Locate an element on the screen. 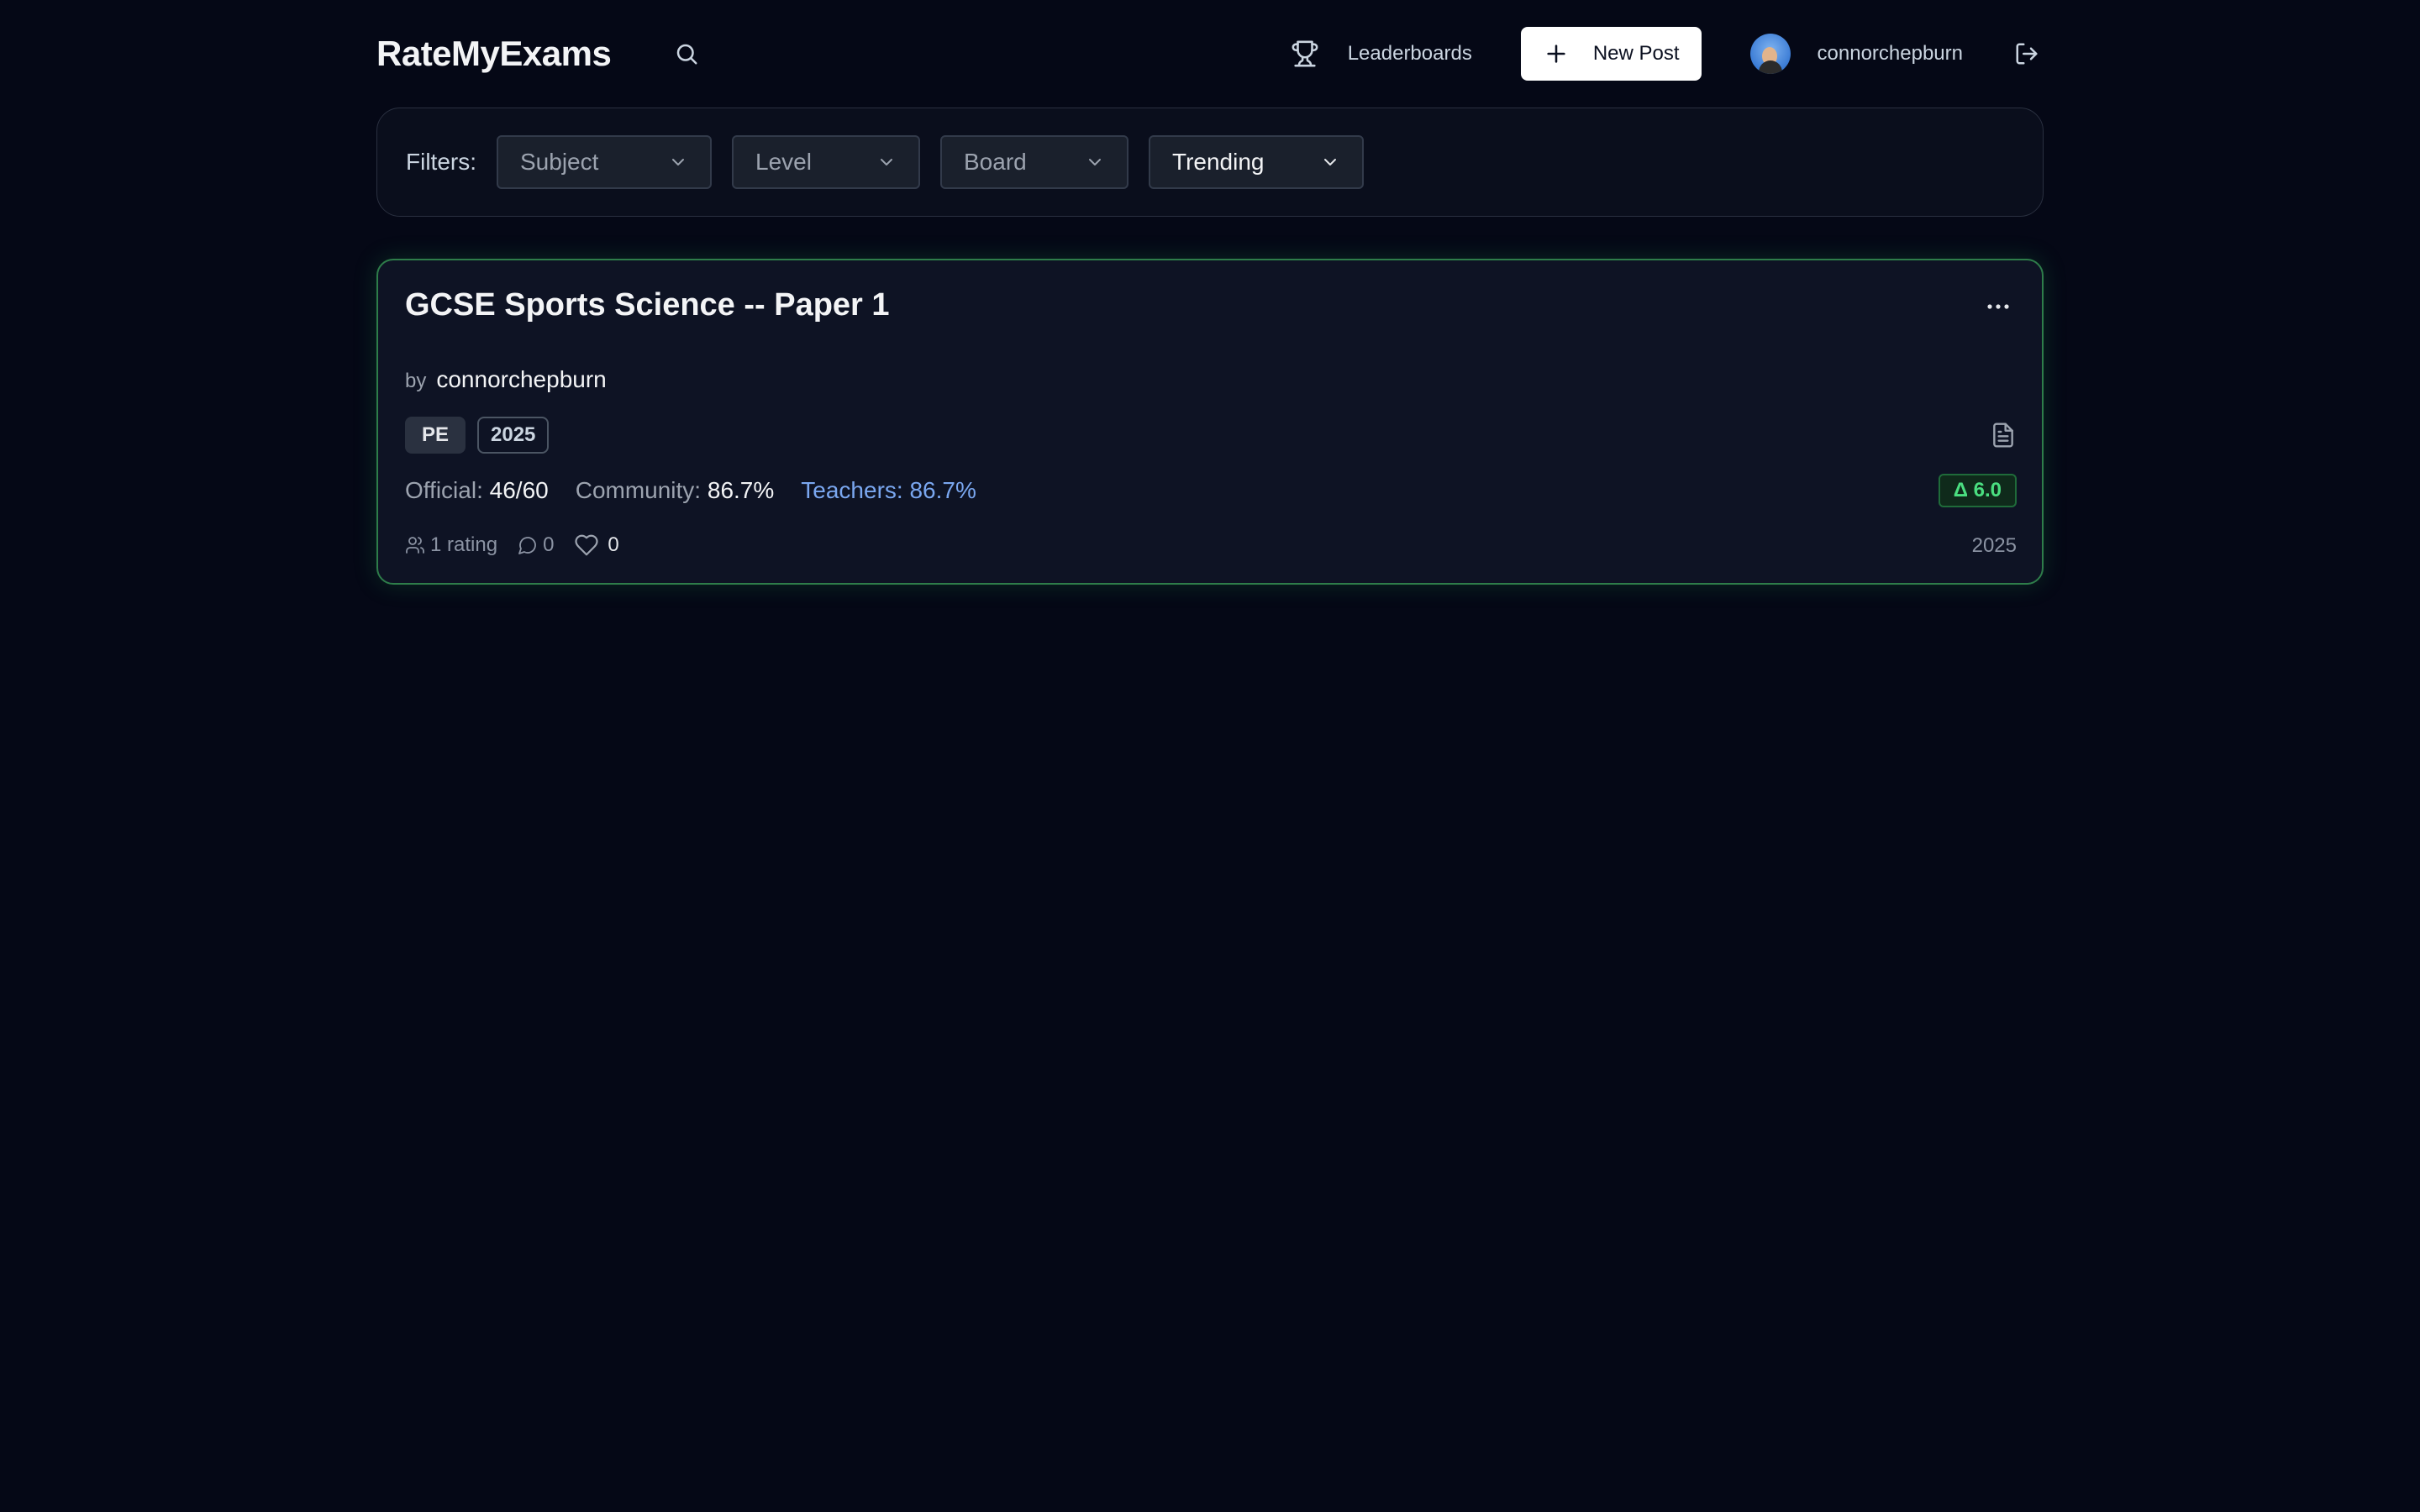 The height and width of the screenshot is (1512, 2420). leaderboards-link: Leaderboards is located at coordinates (1381, 53).